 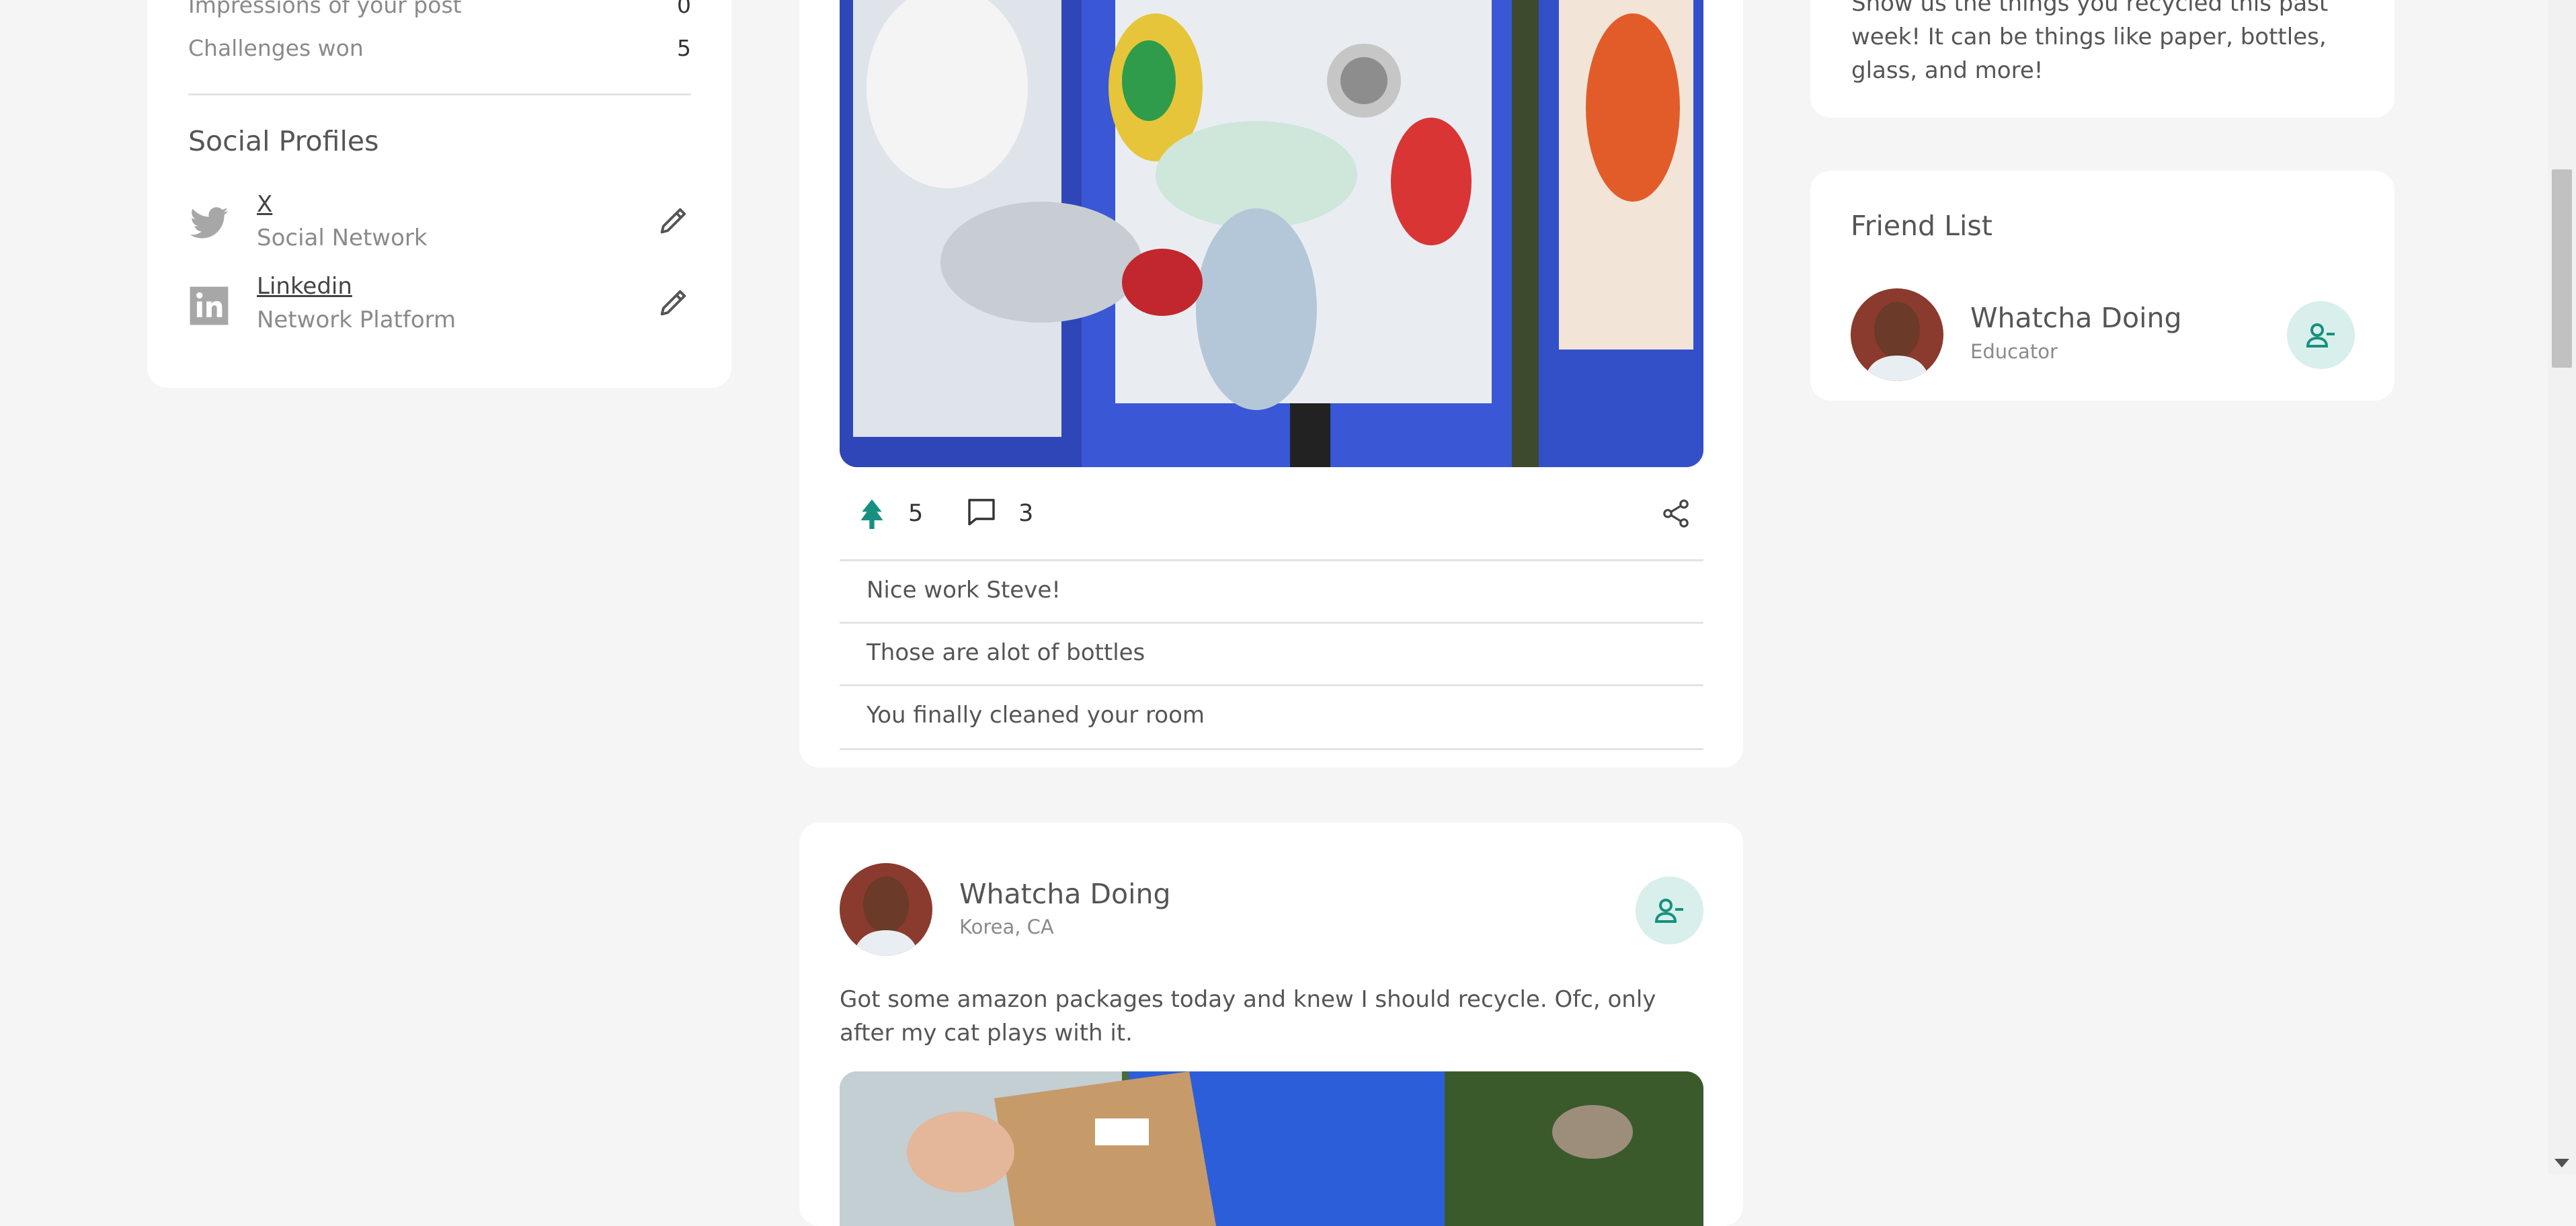 I want to click on scrollbar-thumb, so click(x=2562, y=268).